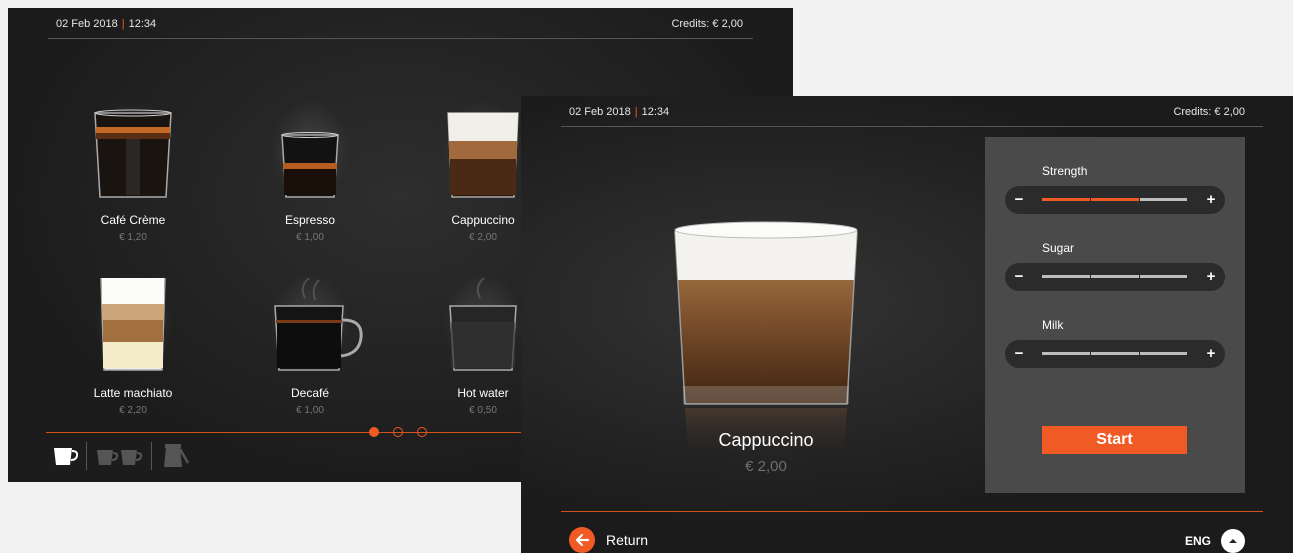 Image resolution: width=1293 pixels, height=553 pixels. I want to click on cup-size-selector, so click(121, 456).